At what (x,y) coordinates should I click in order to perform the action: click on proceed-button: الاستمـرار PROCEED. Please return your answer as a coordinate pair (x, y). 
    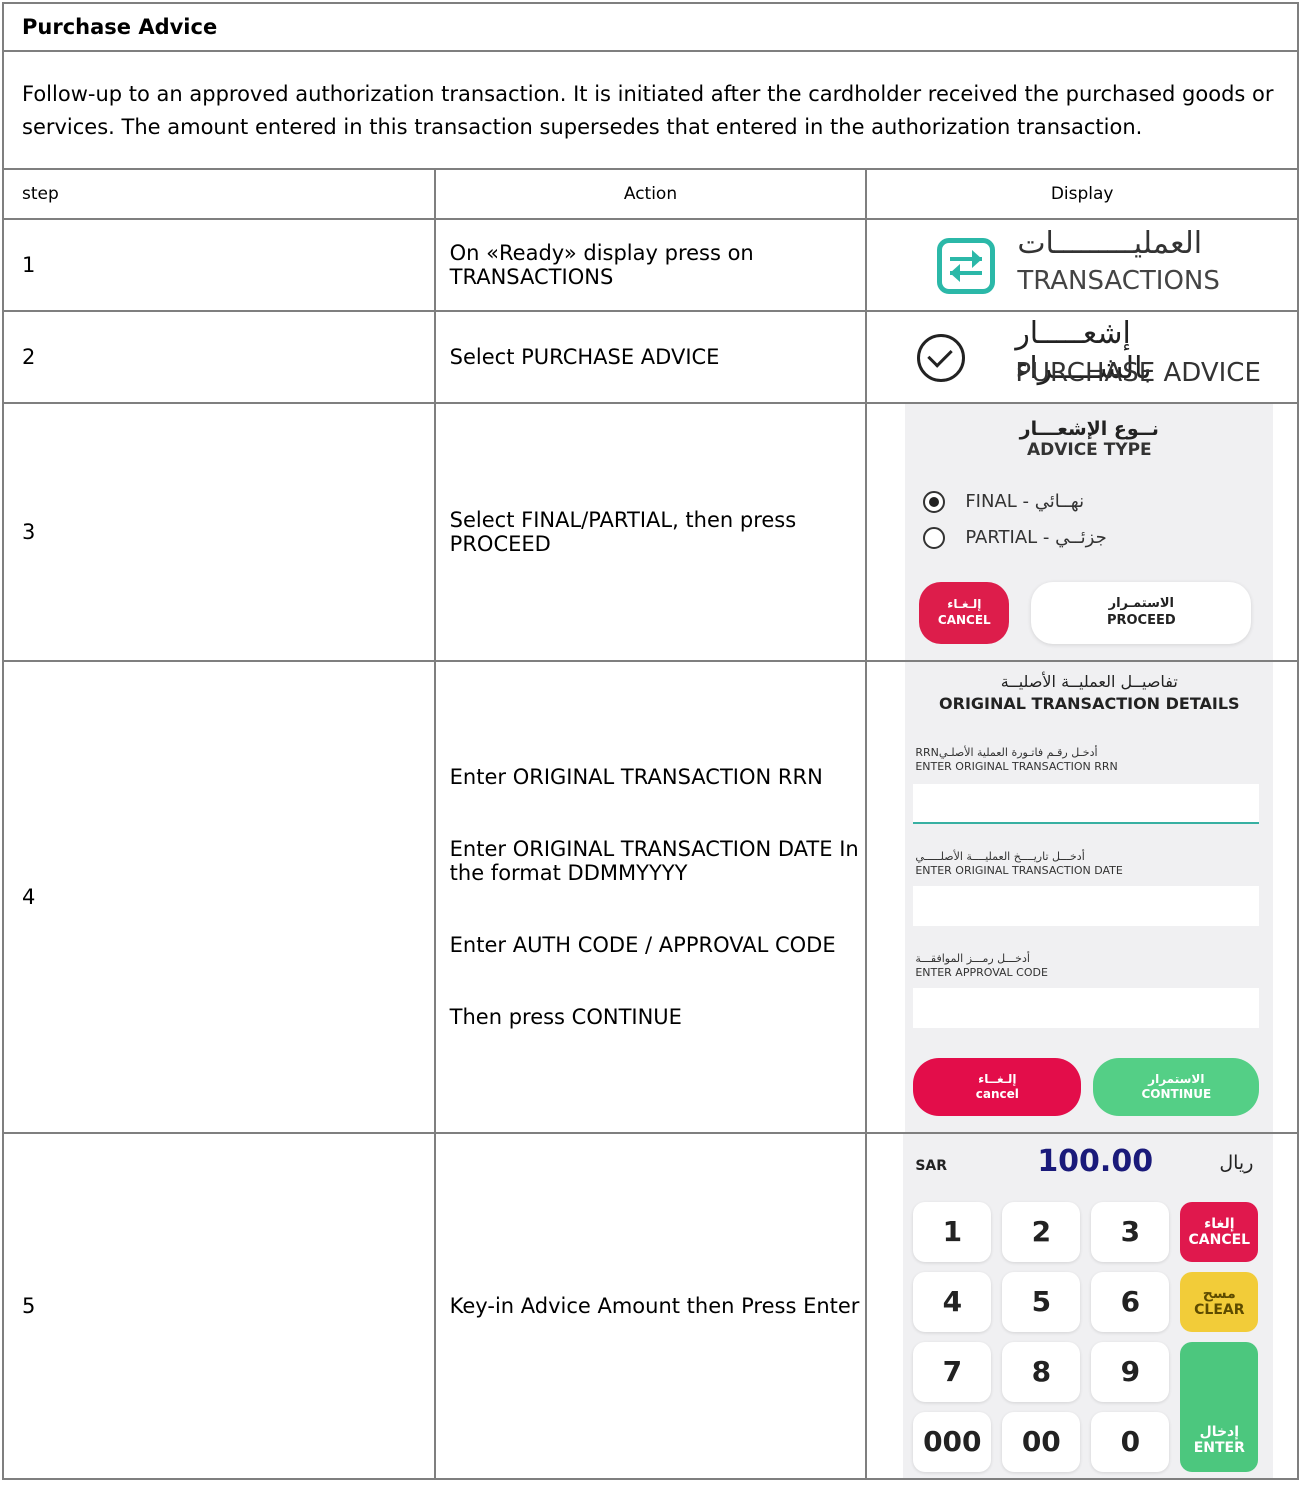
    Looking at the image, I should click on (1141, 613).